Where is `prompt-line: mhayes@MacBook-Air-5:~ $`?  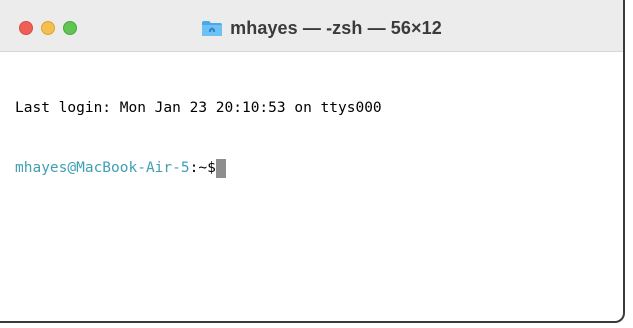
prompt-line: mhayes@MacBook-Air-5:~ $ is located at coordinates (319, 168).